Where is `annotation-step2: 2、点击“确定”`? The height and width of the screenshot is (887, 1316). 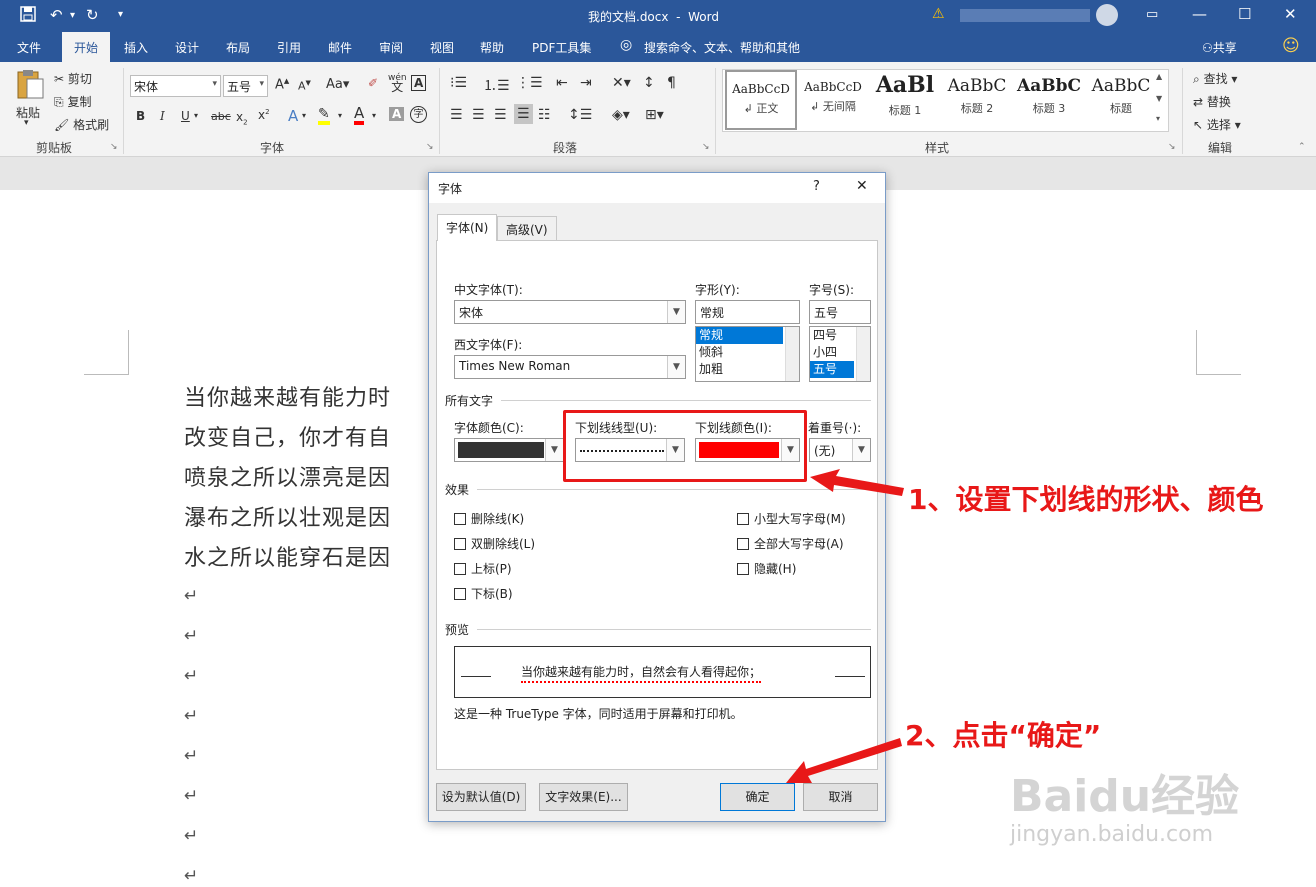 annotation-step2: 2、点击“确定” is located at coordinates (1003, 735).